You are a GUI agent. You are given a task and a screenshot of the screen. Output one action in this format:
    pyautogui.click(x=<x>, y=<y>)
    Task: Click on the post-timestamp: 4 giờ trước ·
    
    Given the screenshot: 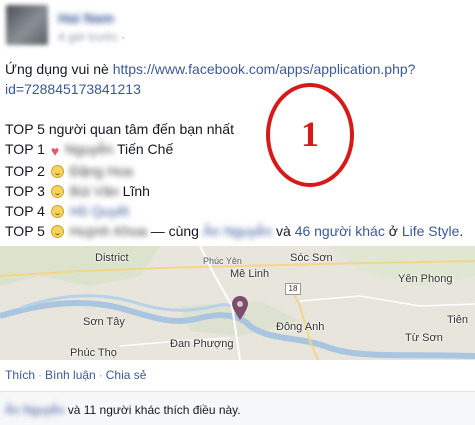 What is the action you would take?
    pyautogui.click(x=91, y=37)
    